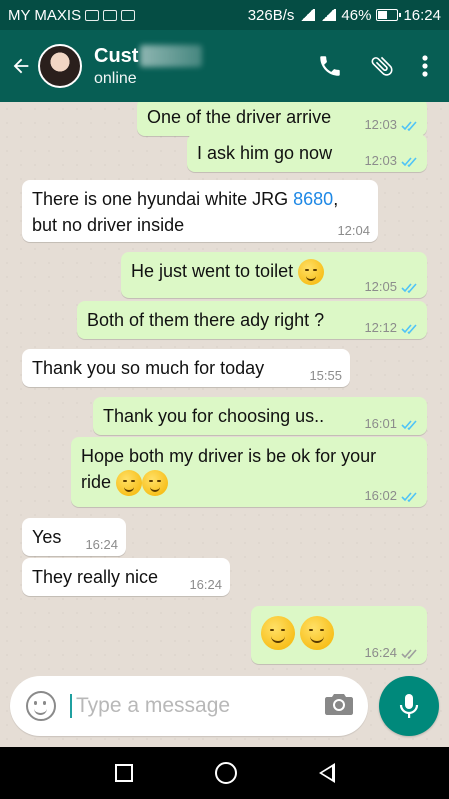 The width and height of the screenshot is (449, 799). Describe the element at coordinates (336, 199) in the screenshot. I see `message-text: ,` at that location.